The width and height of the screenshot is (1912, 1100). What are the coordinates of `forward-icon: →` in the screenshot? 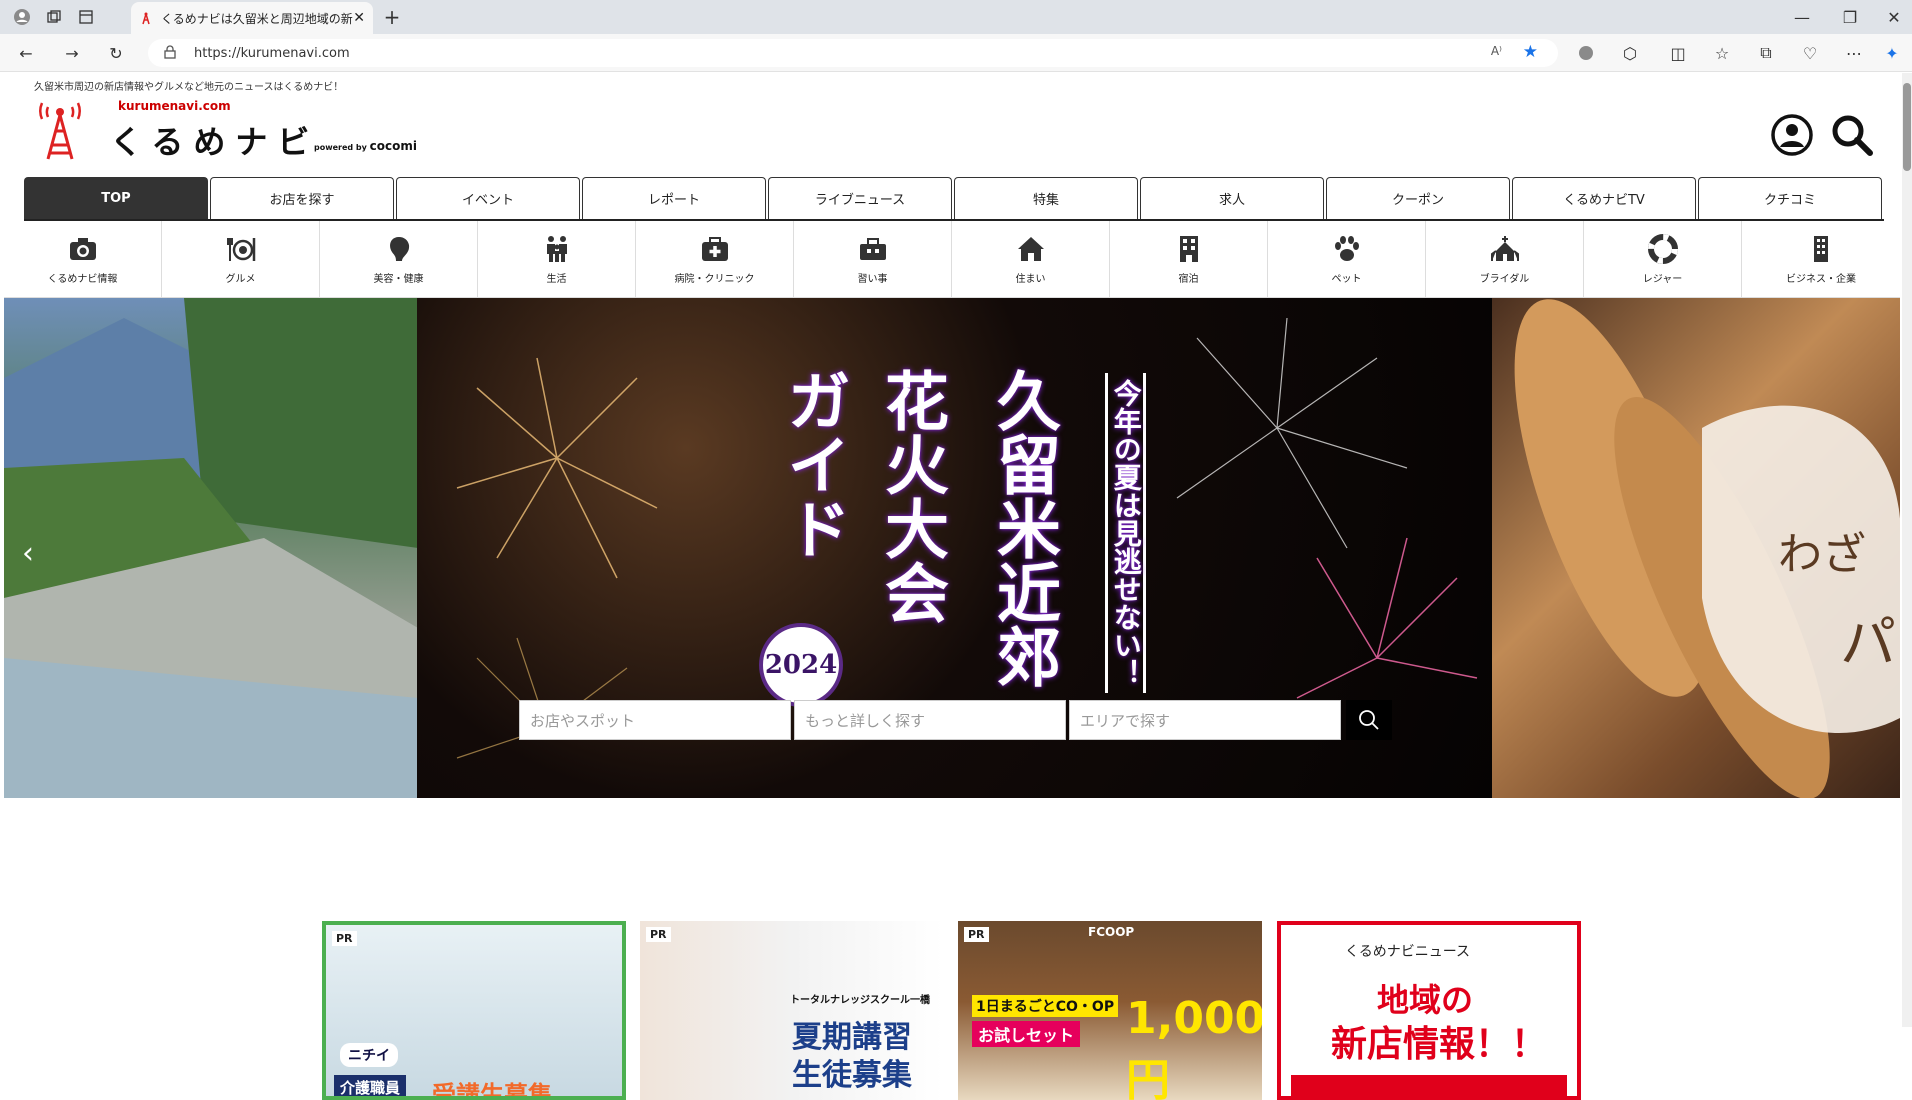 It's located at (72, 53).